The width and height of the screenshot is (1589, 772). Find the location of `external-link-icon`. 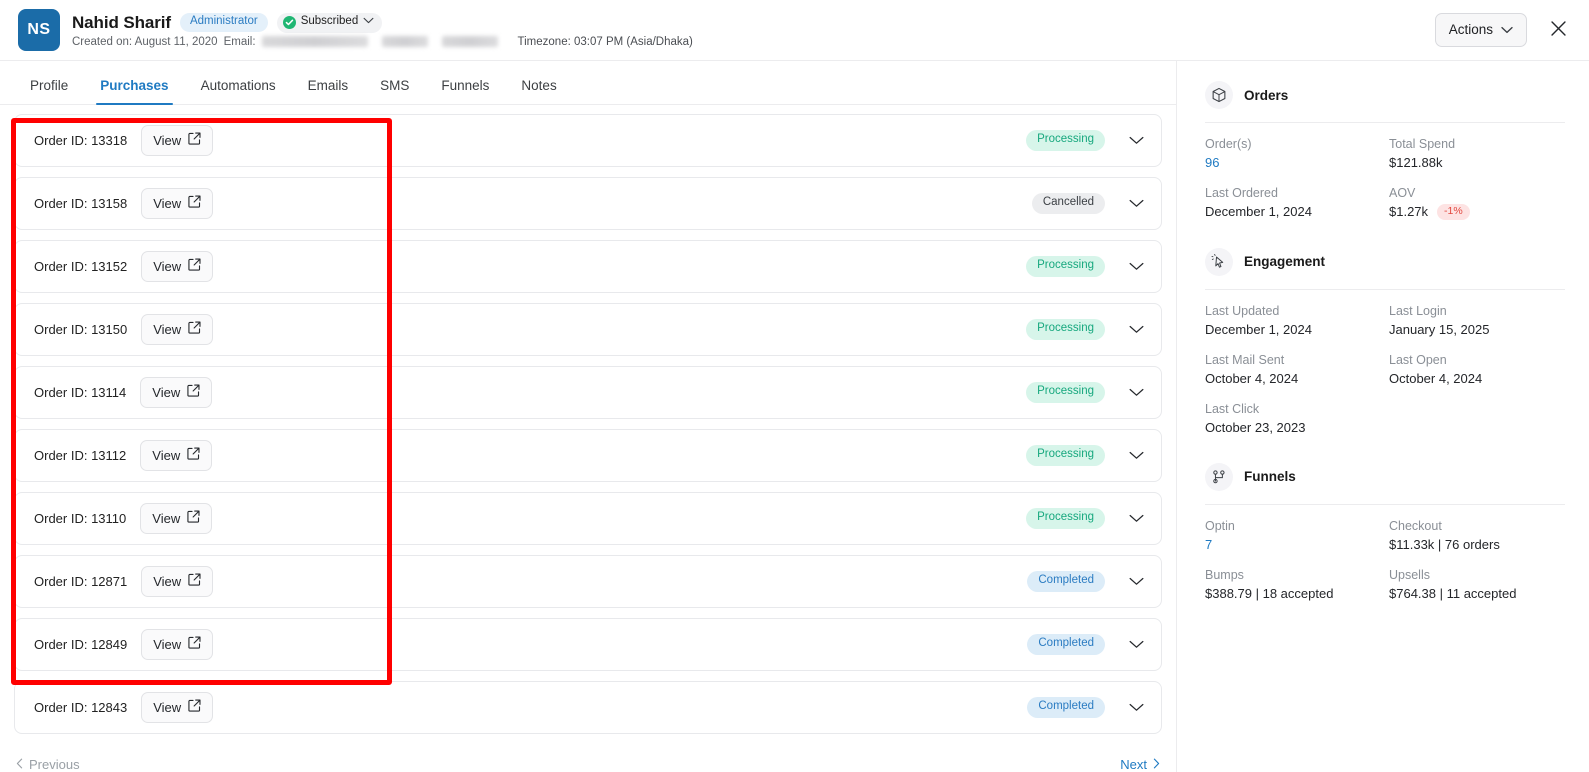

external-link-icon is located at coordinates (194, 266).